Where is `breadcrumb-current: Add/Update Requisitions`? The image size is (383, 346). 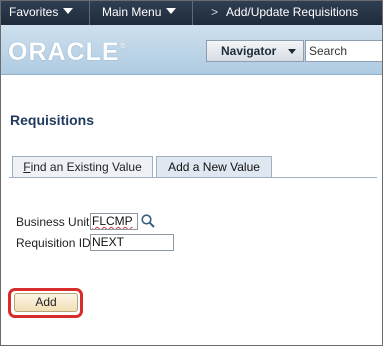 breadcrumb-current: Add/Update Requisitions is located at coordinates (292, 12).